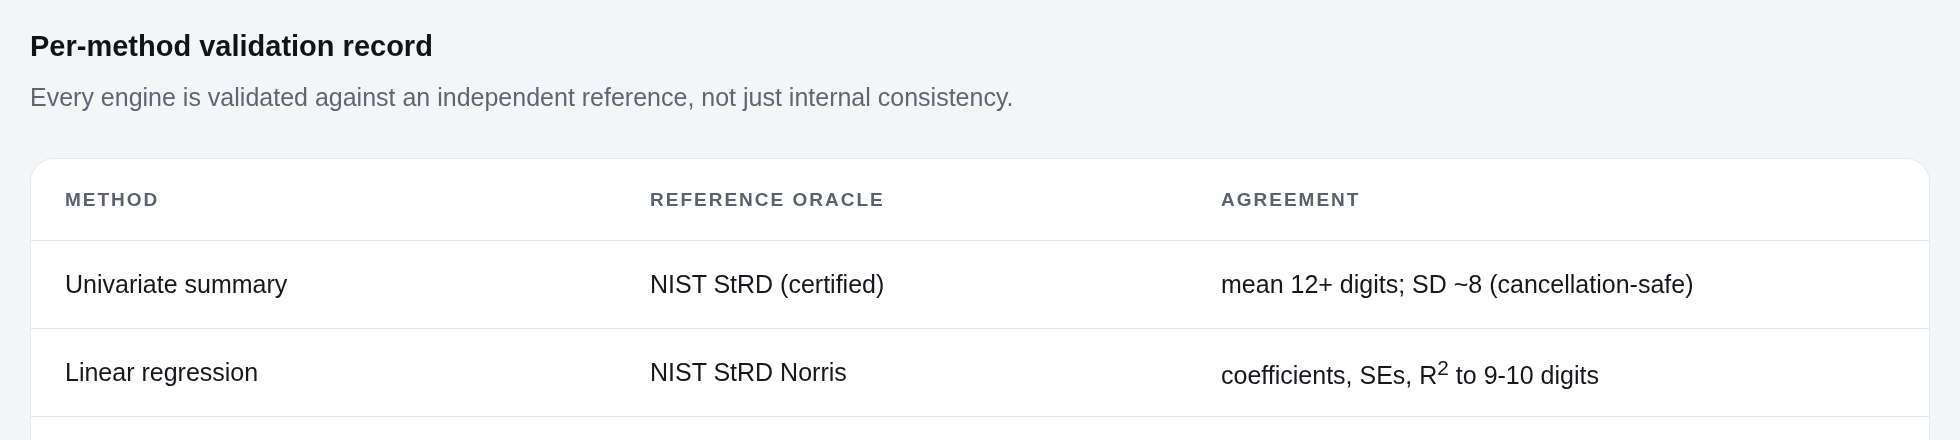  I want to click on column-header: REFERENCE ORACLE, so click(767, 199).